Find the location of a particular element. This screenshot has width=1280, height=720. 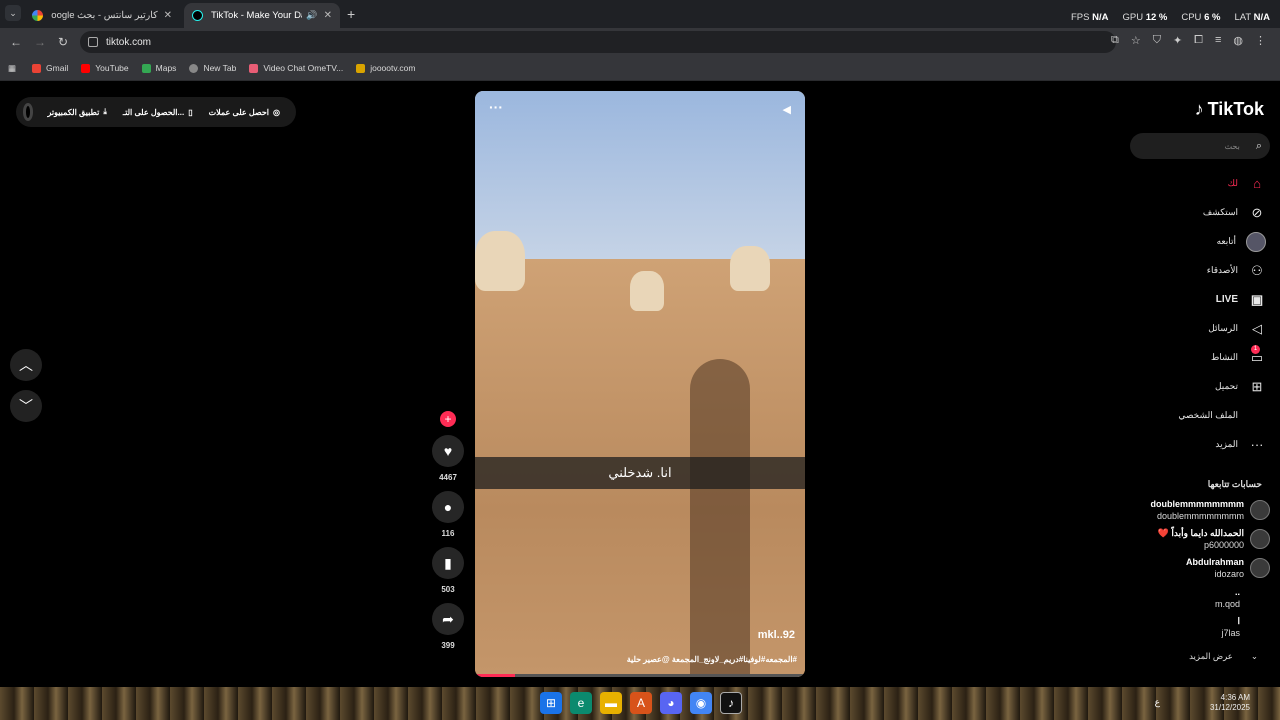

install-app-icon: ⧉ is located at coordinates (1115, 40).